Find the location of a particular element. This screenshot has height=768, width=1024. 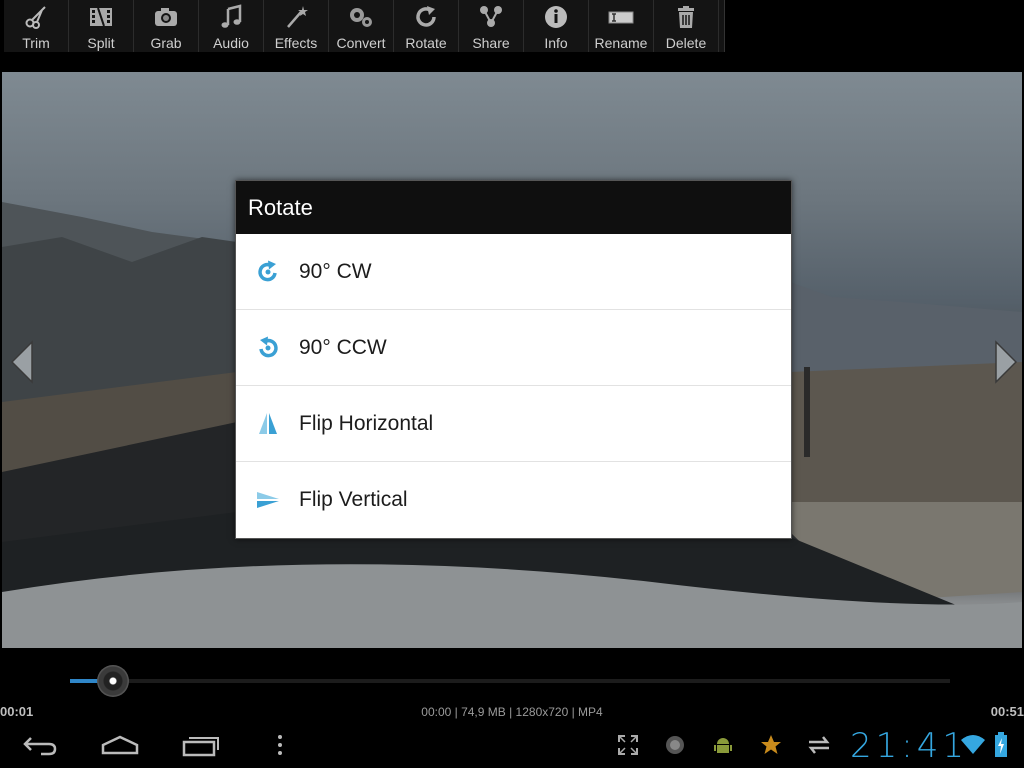

sync-icon is located at coordinates (819, 745).